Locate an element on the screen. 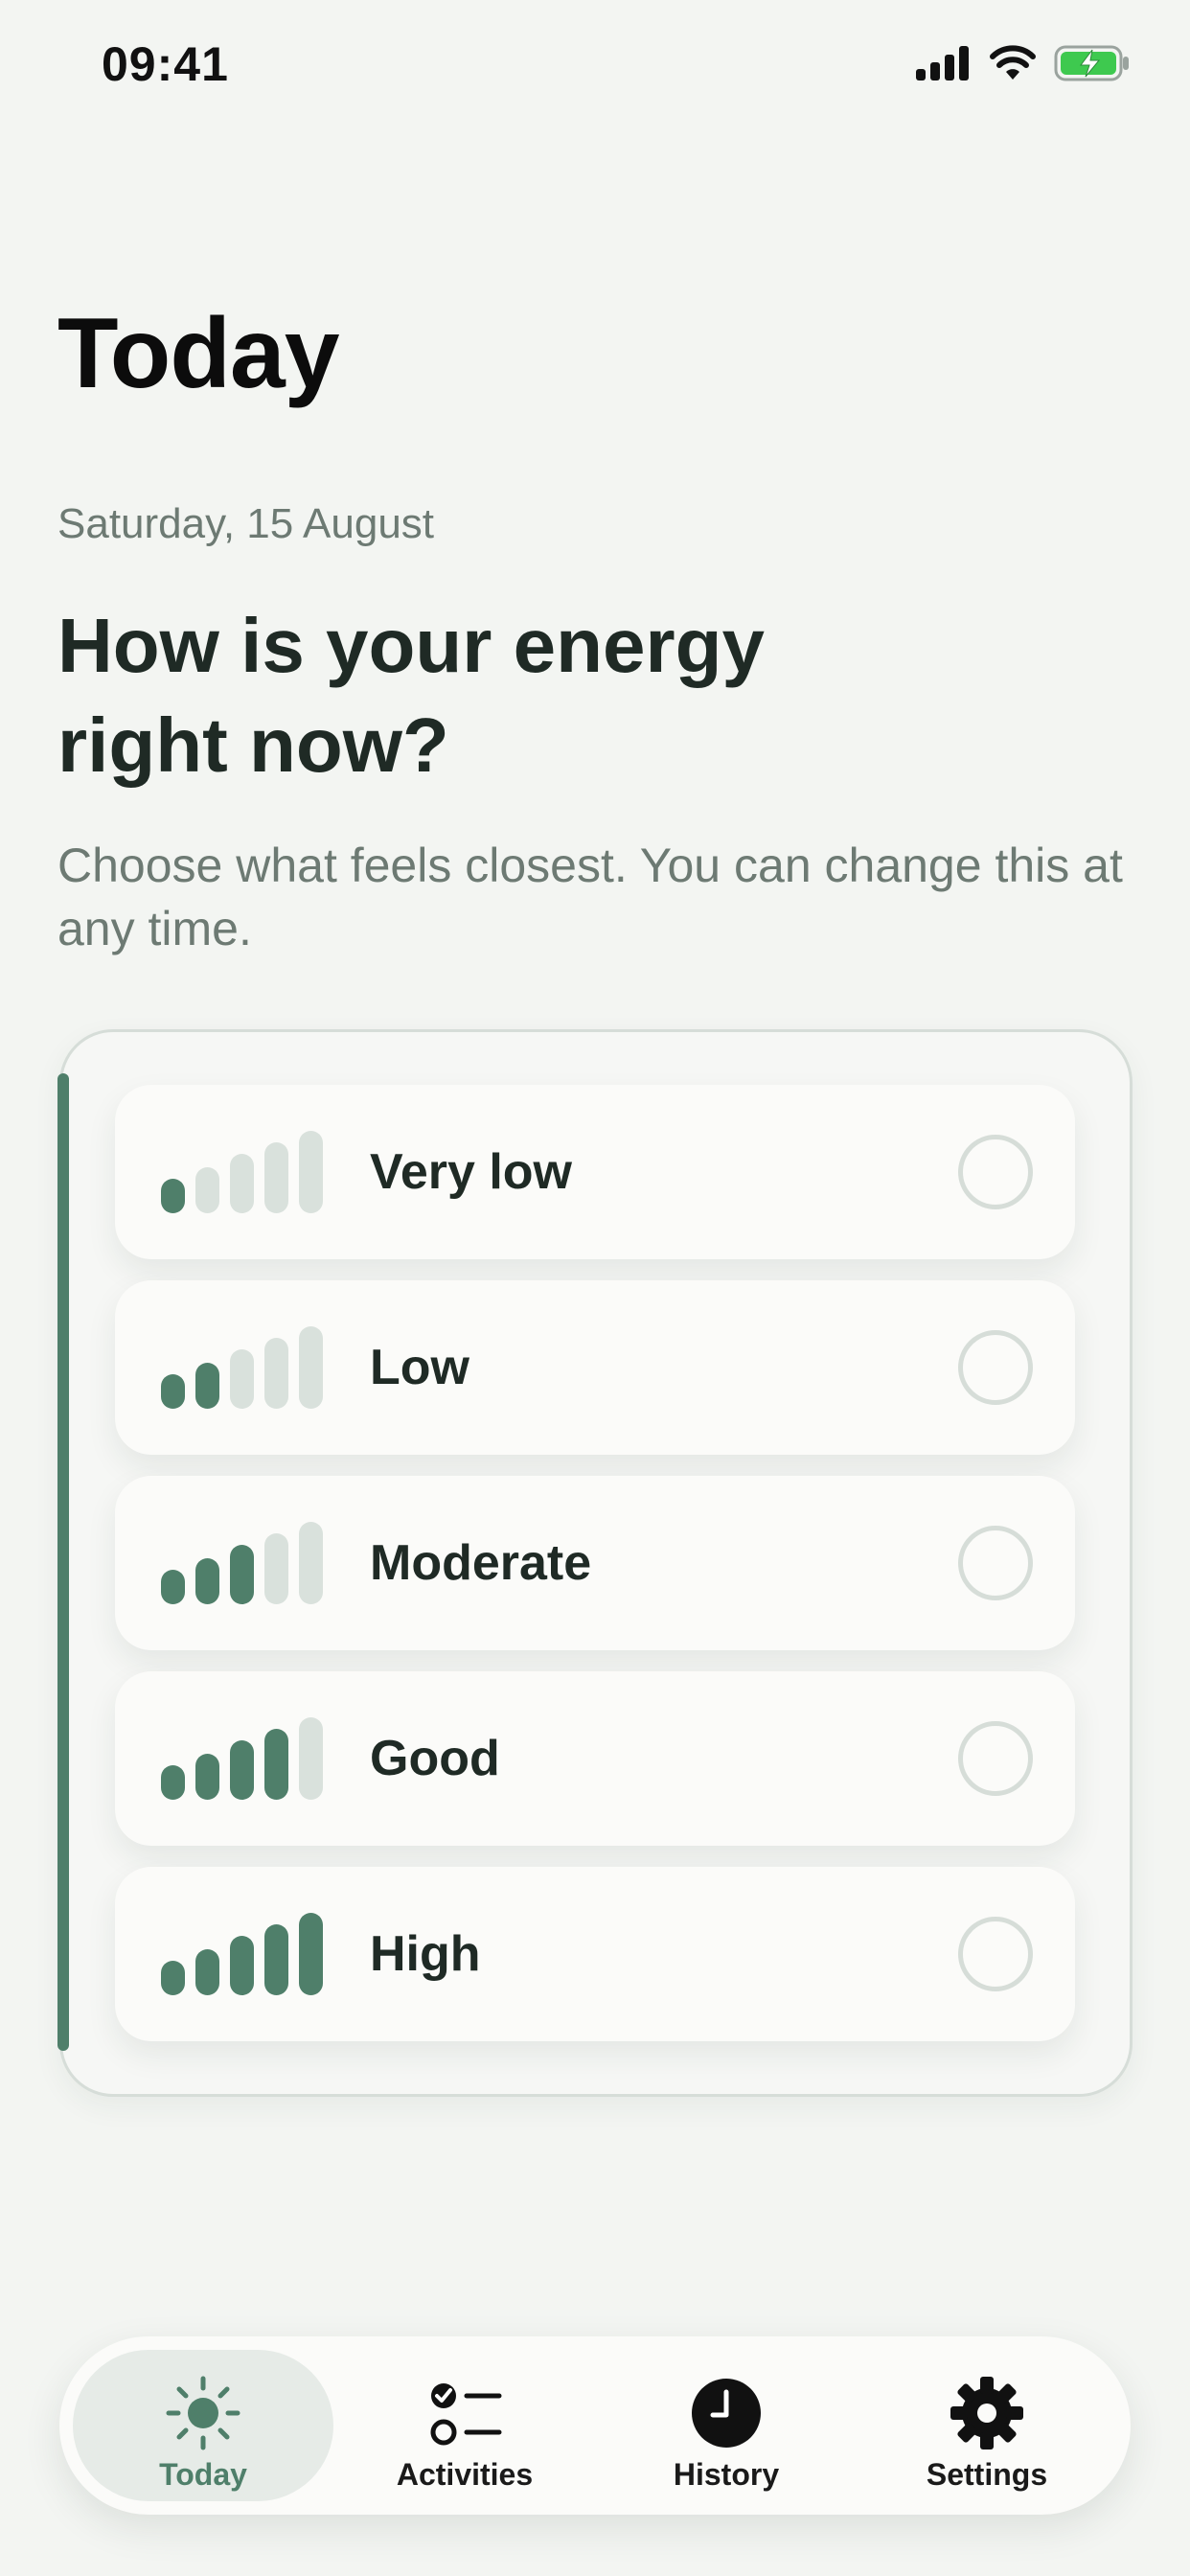 The width and height of the screenshot is (1190, 2576). tab-label: Activities is located at coordinates (465, 2474).